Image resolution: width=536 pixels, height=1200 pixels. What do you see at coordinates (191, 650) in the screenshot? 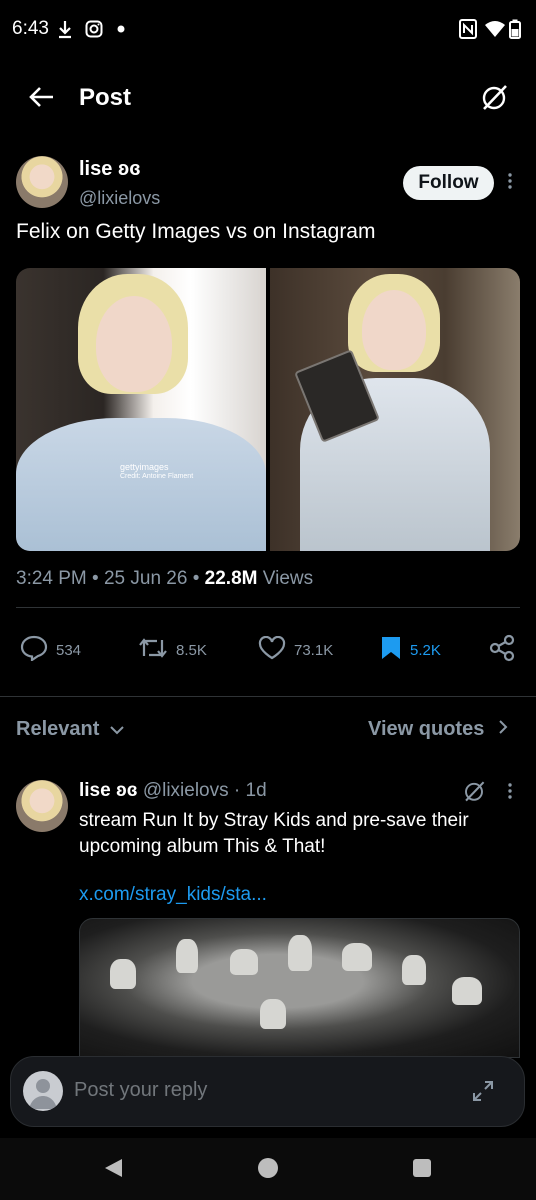
I see `repost-count: 8.5K` at bounding box center [191, 650].